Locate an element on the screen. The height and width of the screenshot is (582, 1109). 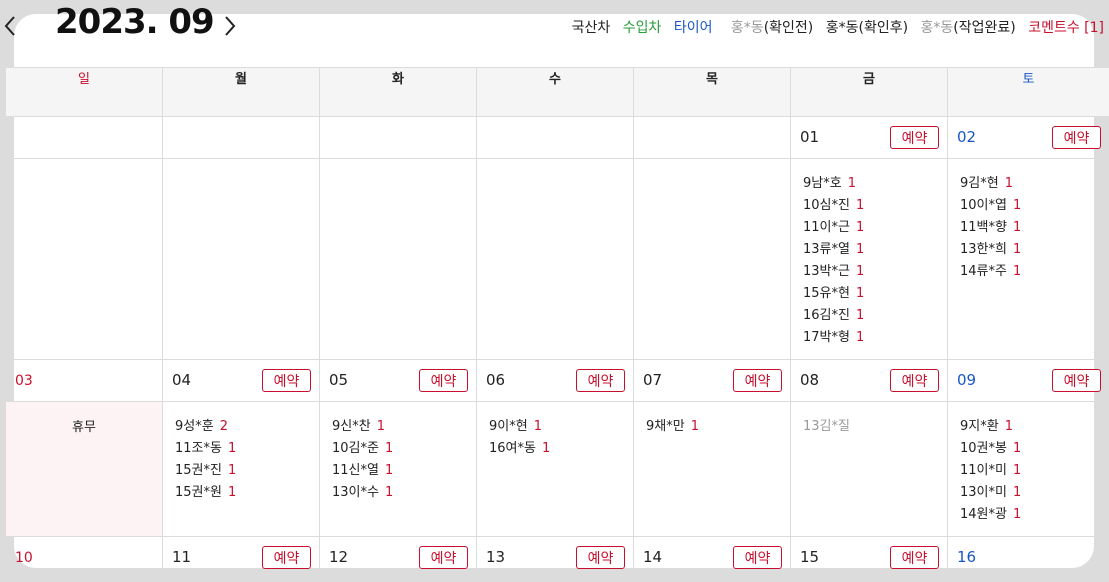
reservation-entry: 11백*향 1 is located at coordinates (1028, 228).